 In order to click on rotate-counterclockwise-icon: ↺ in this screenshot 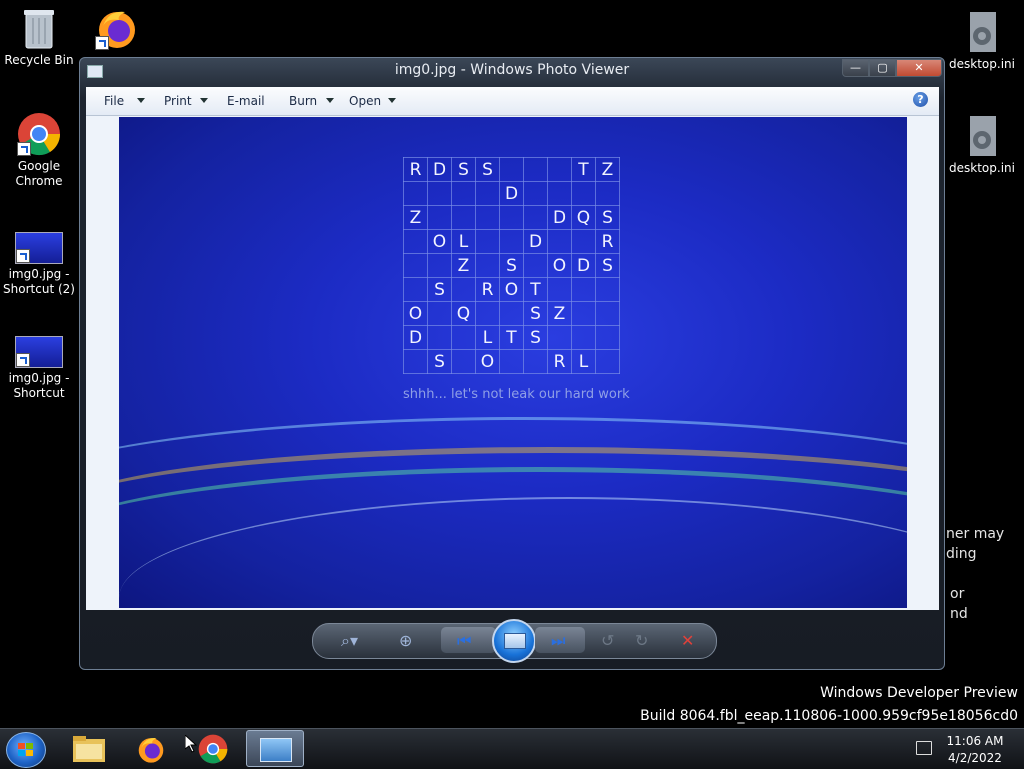, I will do `click(607, 640)`.